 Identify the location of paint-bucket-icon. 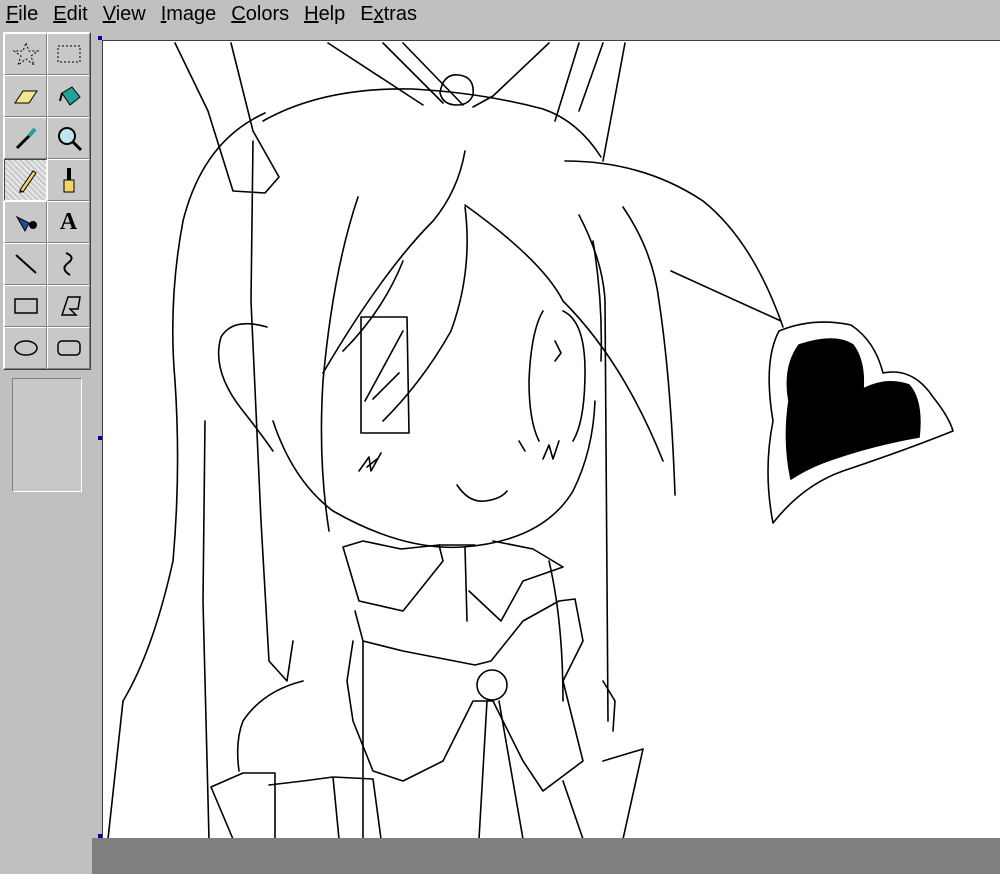
(69, 96).